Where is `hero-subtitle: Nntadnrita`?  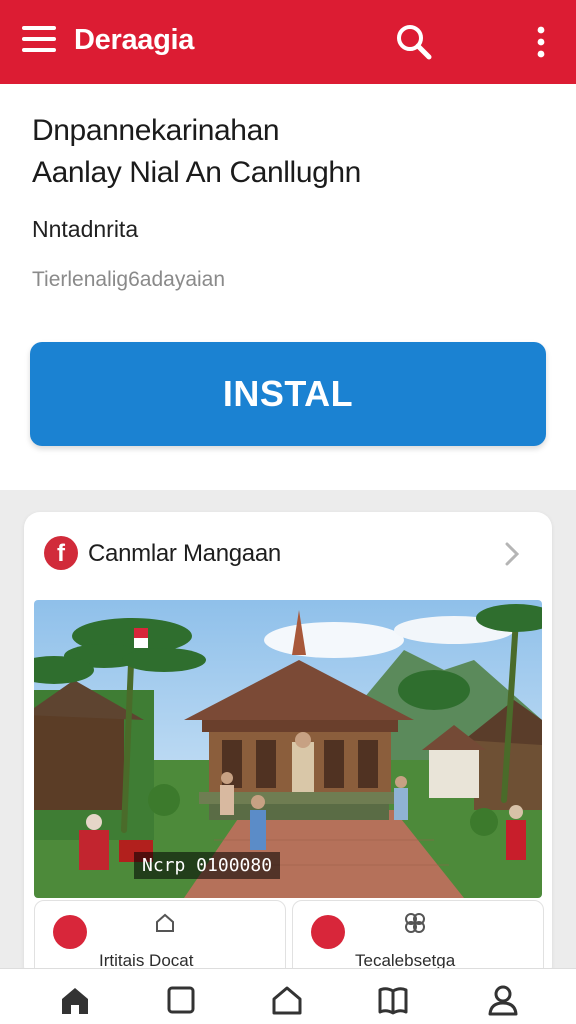
hero-subtitle: Nntadnrita is located at coordinates (85, 229).